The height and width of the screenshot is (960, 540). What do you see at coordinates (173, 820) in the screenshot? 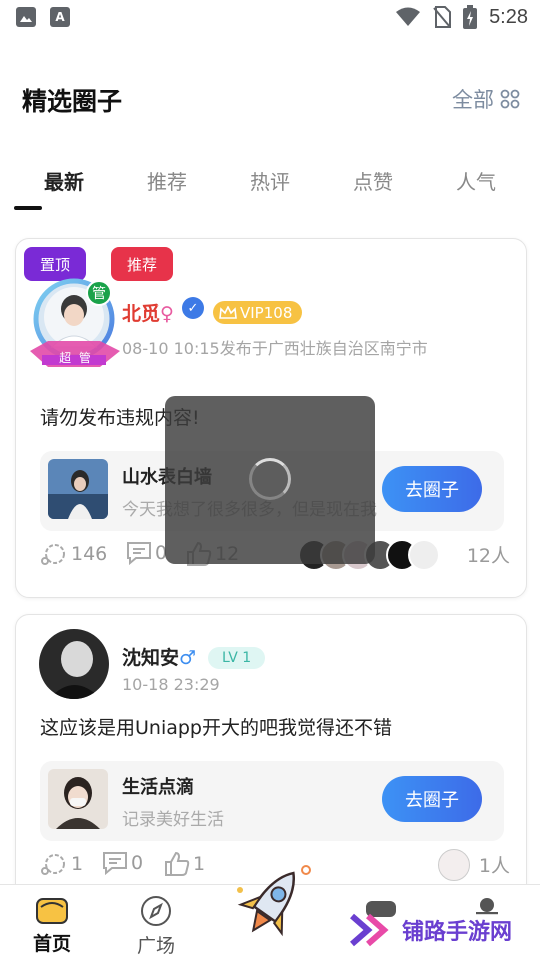
I see `circle-desc: 记录美好生活` at bounding box center [173, 820].